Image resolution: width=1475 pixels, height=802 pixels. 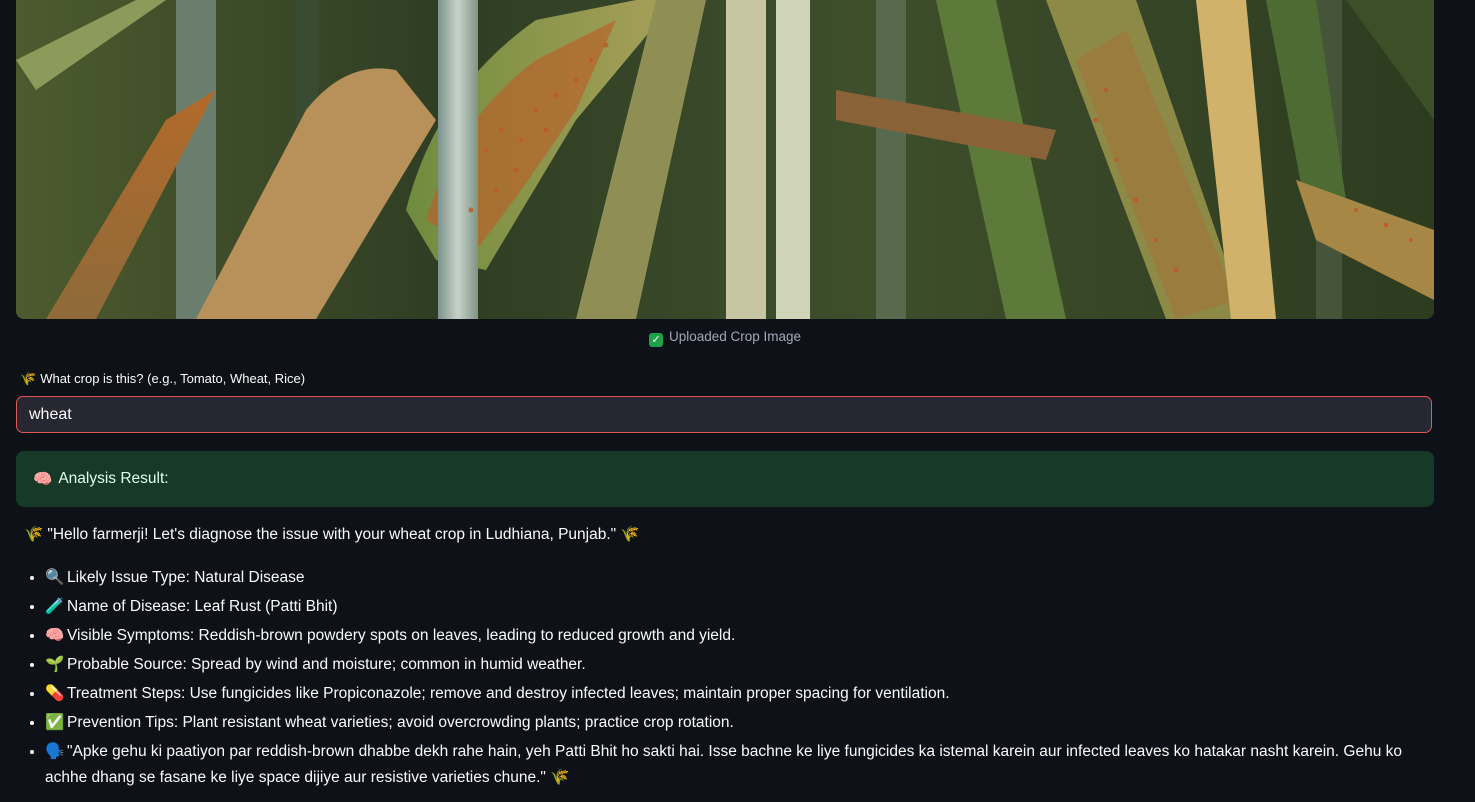 I want to click on seedling-icon: 🌱, so click(x=55, y=664).